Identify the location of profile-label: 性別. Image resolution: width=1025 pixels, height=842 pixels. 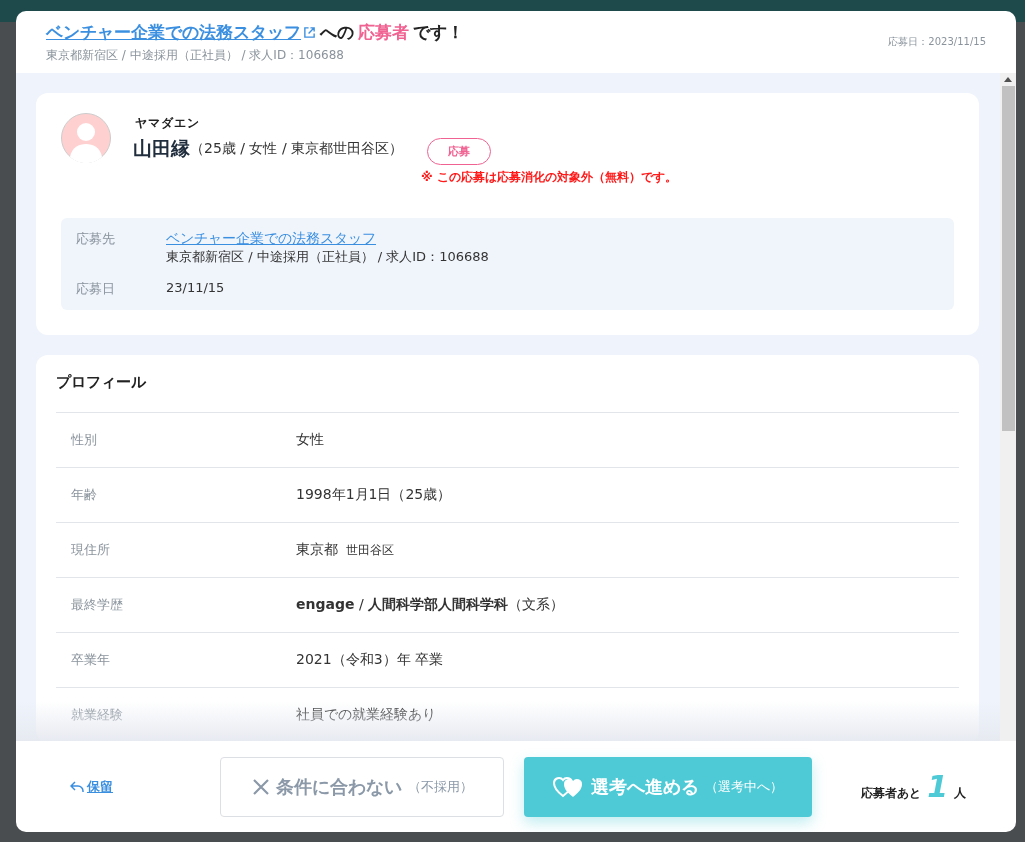
(84, 440).